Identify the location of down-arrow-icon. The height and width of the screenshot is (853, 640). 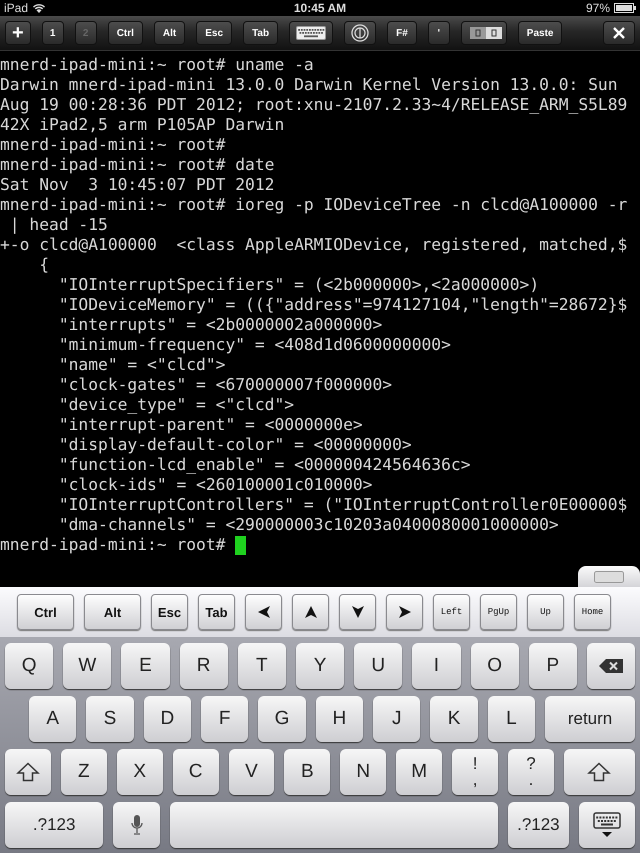
(357, 612).